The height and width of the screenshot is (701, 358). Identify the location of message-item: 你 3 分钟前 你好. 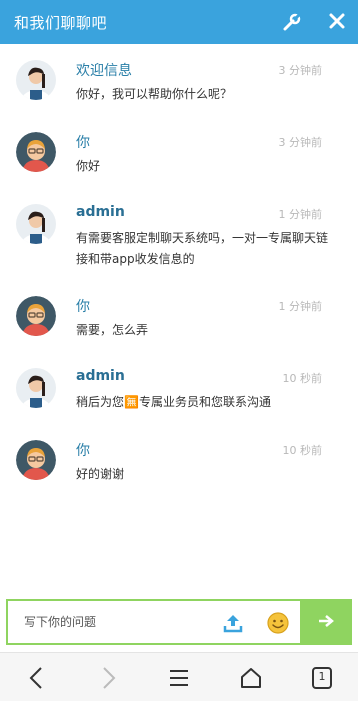
(179, 167).